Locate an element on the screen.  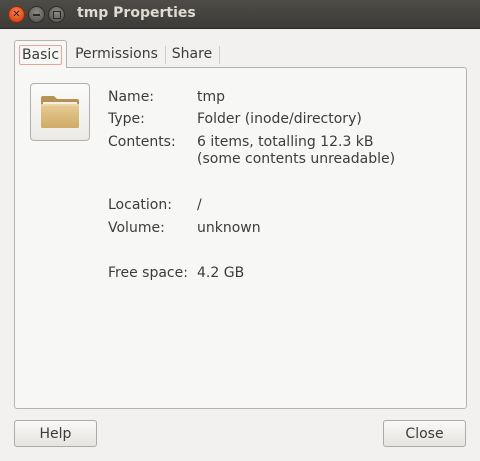
title-bar: ✕ tmp Properties is located at coordinates (240, 14).